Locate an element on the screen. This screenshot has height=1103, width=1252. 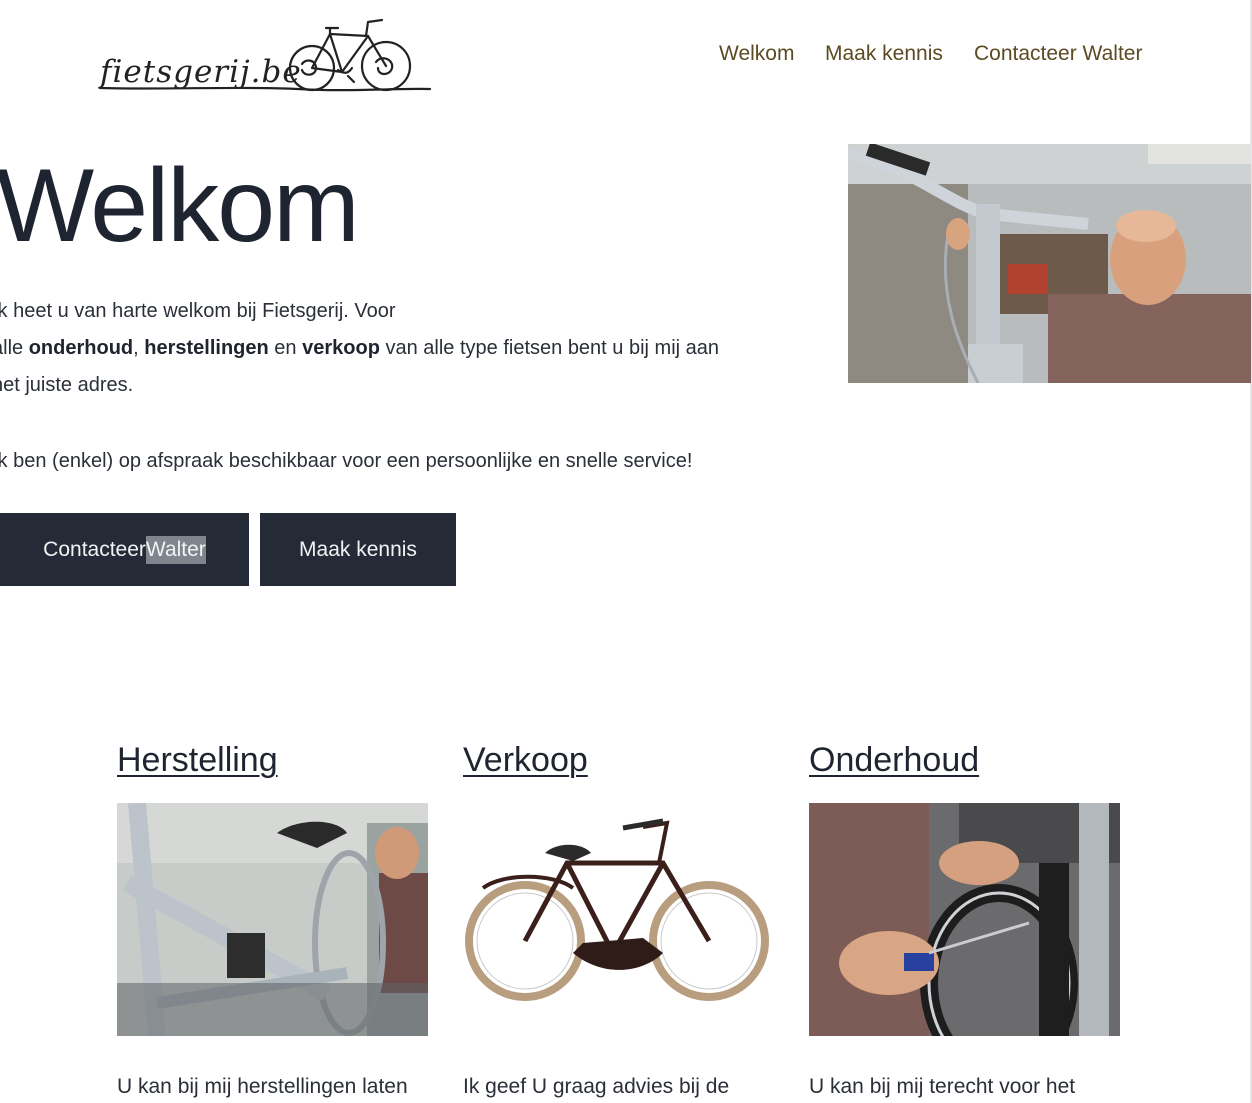
service-text-verkoop: Ik geef U graag advies bij de is located at coordinates (596, 1086).